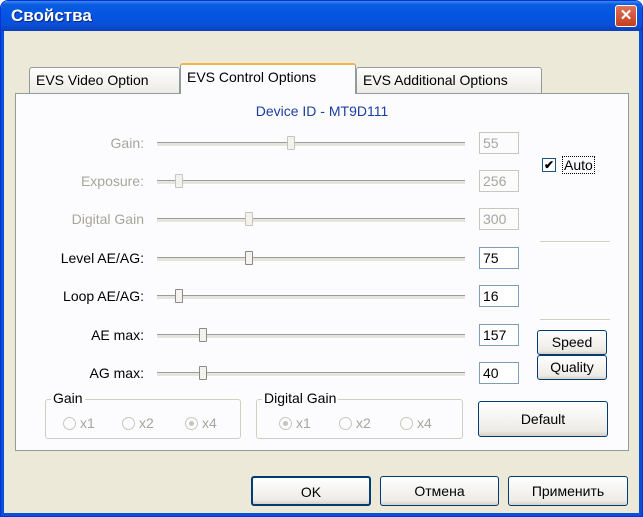 The image size is (643, 517). Describe the element at coordinates (499, 258) in the screenshot. I see `slider-value-input: 75` at that location.